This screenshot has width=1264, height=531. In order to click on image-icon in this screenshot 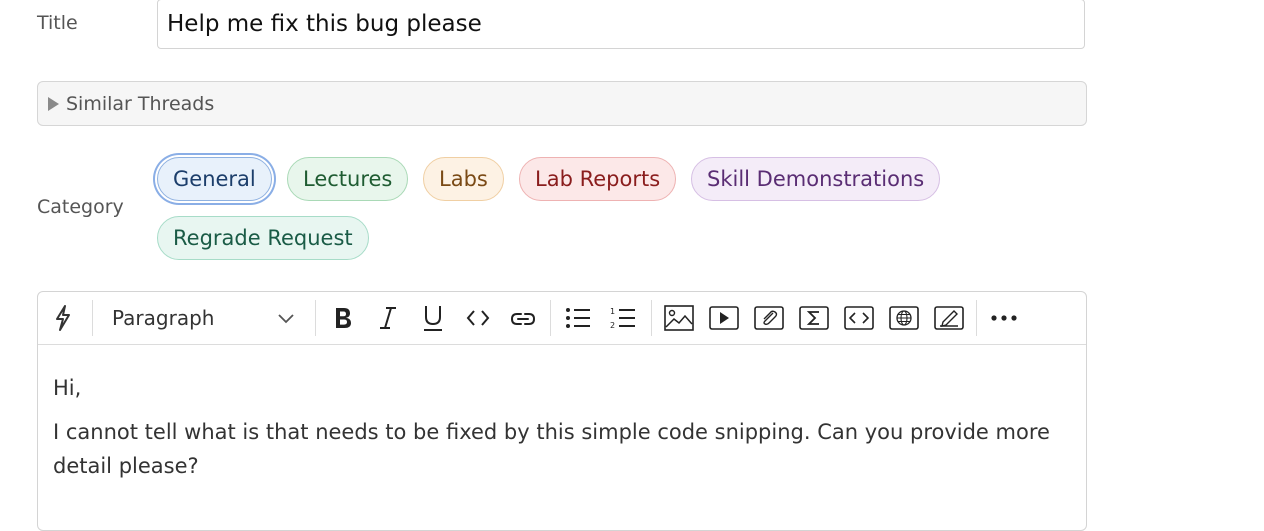, I will do `click(679, 318)`.